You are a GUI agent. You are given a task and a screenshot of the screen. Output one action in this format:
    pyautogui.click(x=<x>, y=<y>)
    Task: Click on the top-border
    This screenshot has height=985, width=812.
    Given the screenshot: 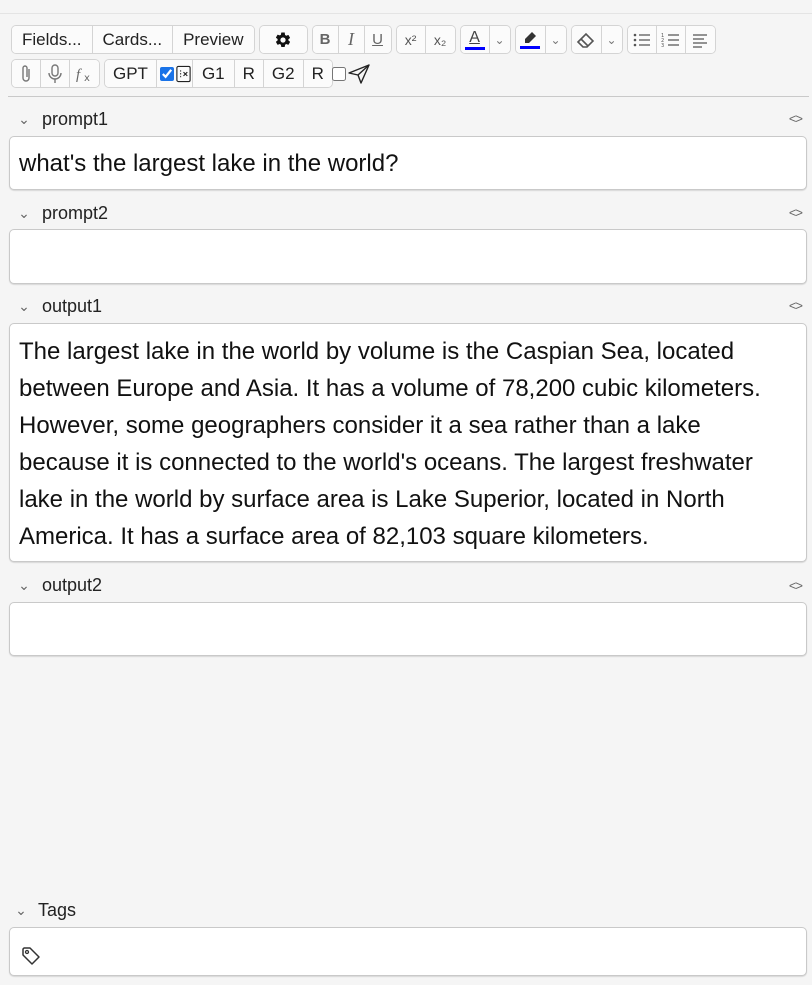 What is the action you would take?
    pyautogui.click(x=406, y=13)
    